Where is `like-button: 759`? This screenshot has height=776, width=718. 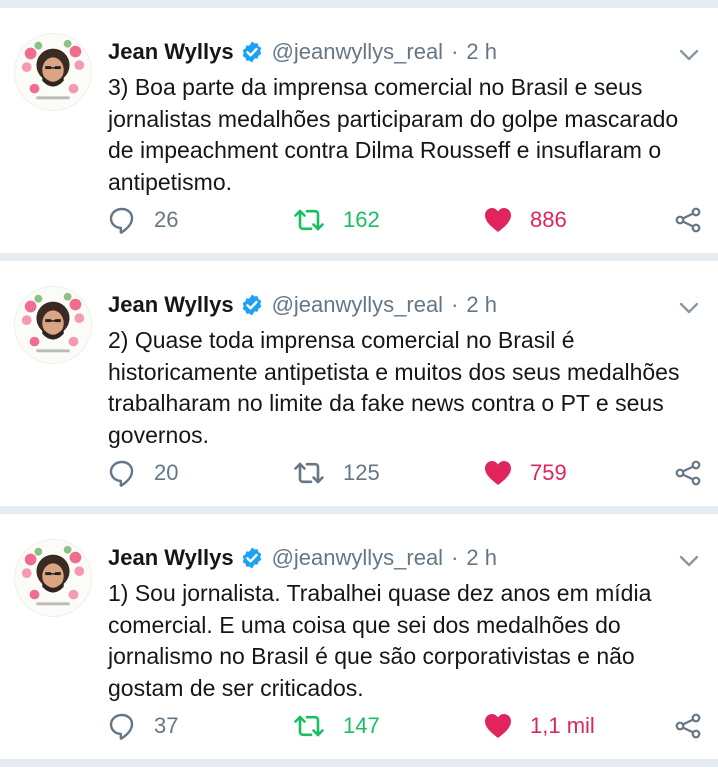
like-button: 759 is located at coordinates (525, 473).